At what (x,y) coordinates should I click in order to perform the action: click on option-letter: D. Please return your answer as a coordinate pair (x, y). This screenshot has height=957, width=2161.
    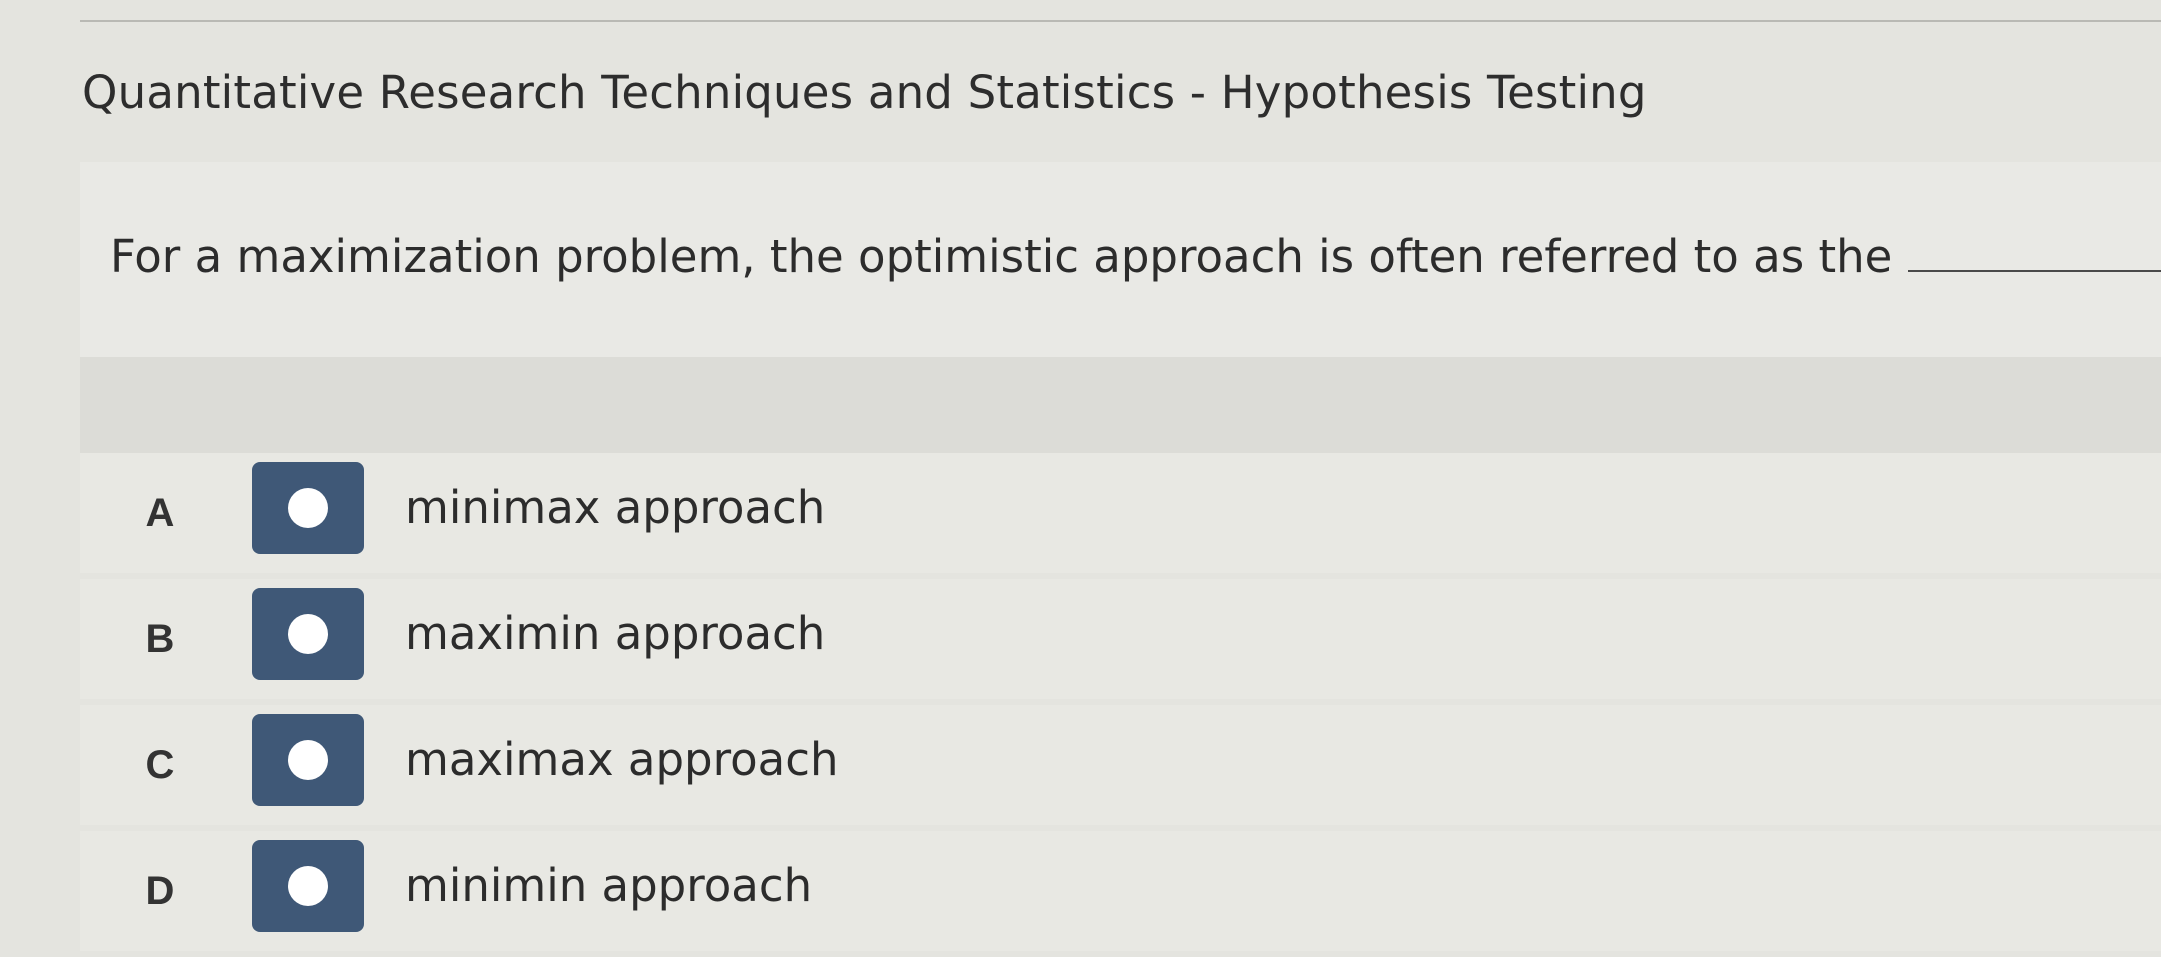
    Looking at the image, I should click on (160, 891).